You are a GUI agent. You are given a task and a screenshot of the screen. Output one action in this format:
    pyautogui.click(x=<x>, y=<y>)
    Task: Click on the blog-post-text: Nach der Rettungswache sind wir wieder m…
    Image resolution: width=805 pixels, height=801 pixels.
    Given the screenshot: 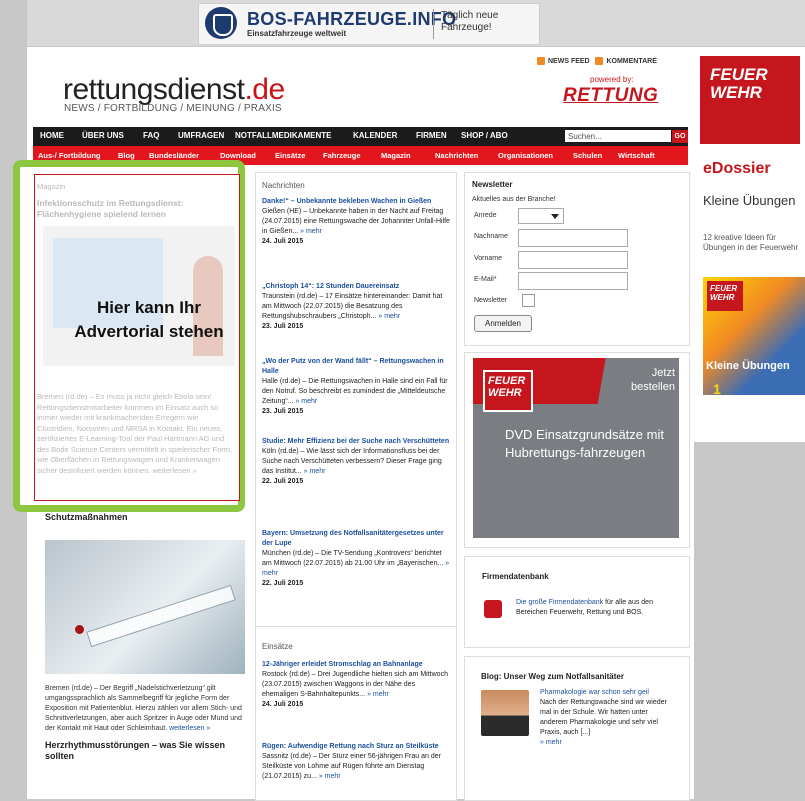 What is the action you would take?
    pyautogui.click(x=603, y=717)
    